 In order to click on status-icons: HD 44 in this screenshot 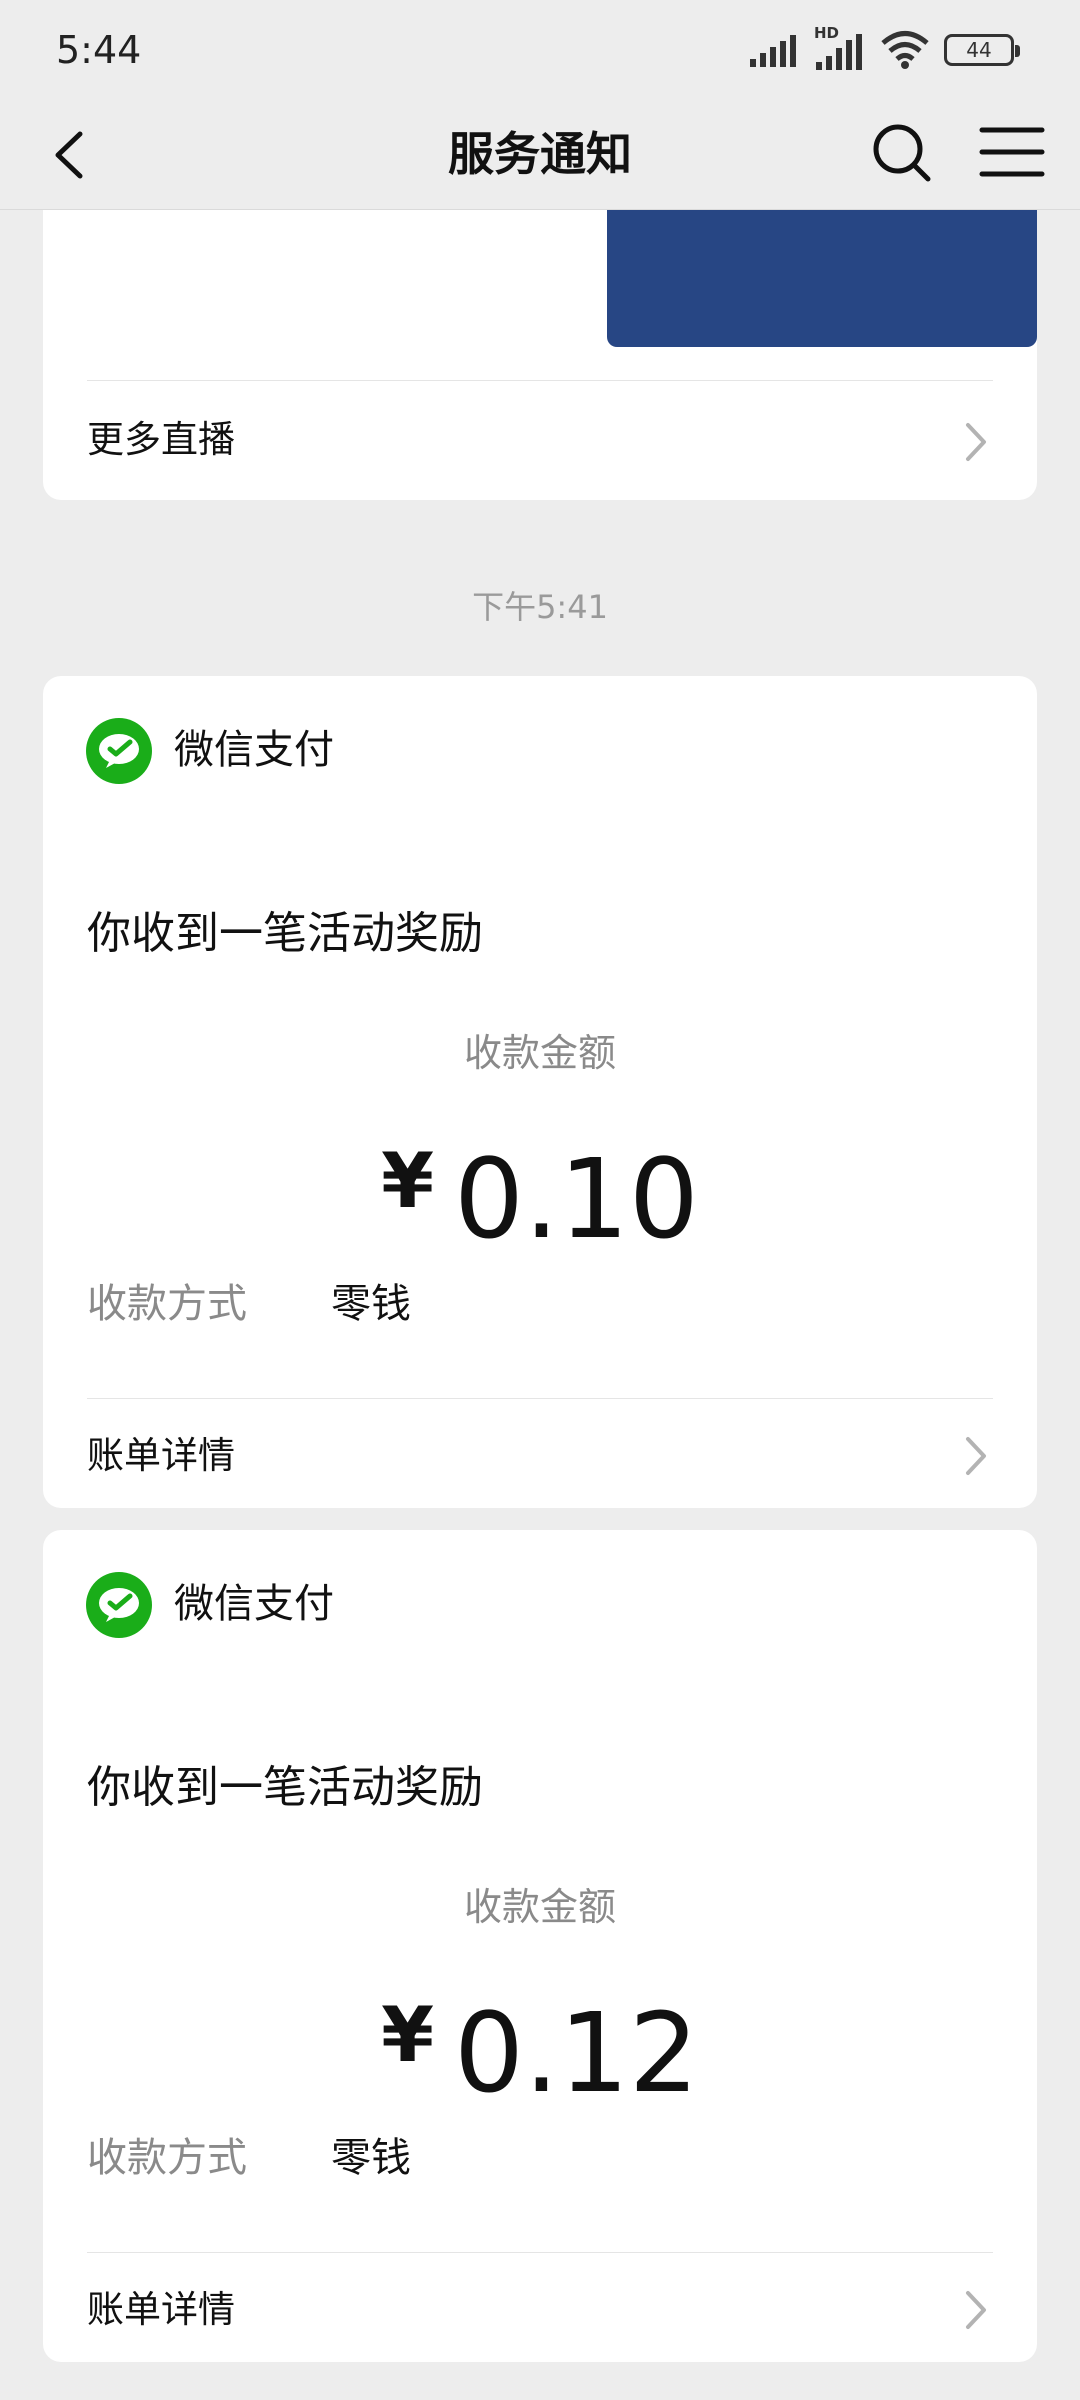, I will do `click(885, 47)`.